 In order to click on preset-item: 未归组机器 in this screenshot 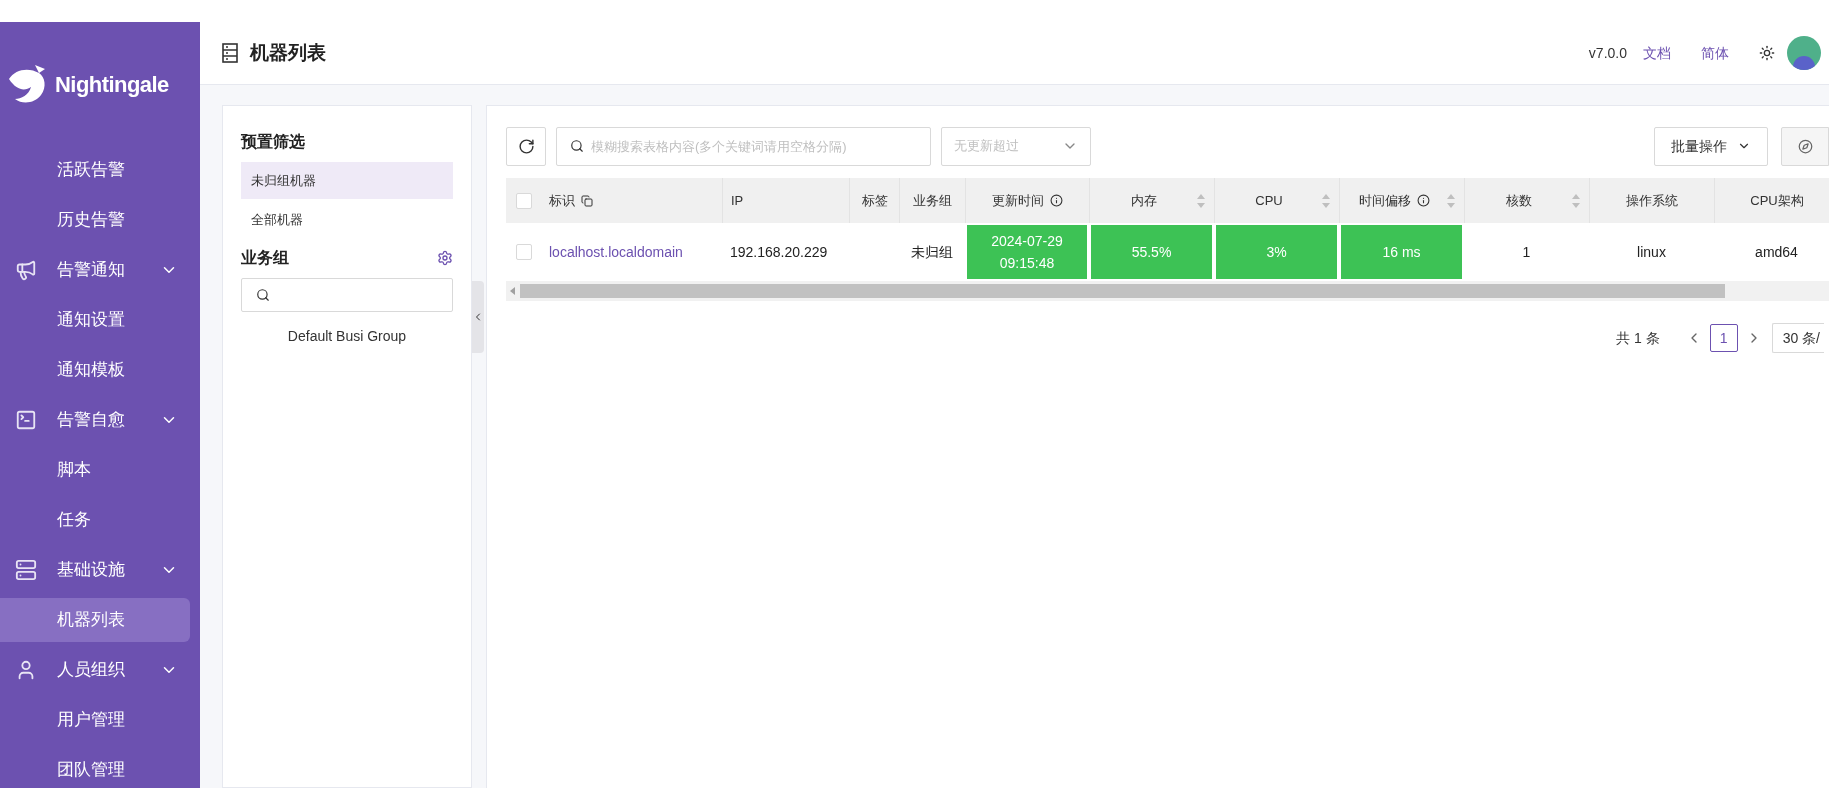, I will do `click(347, 180)`.